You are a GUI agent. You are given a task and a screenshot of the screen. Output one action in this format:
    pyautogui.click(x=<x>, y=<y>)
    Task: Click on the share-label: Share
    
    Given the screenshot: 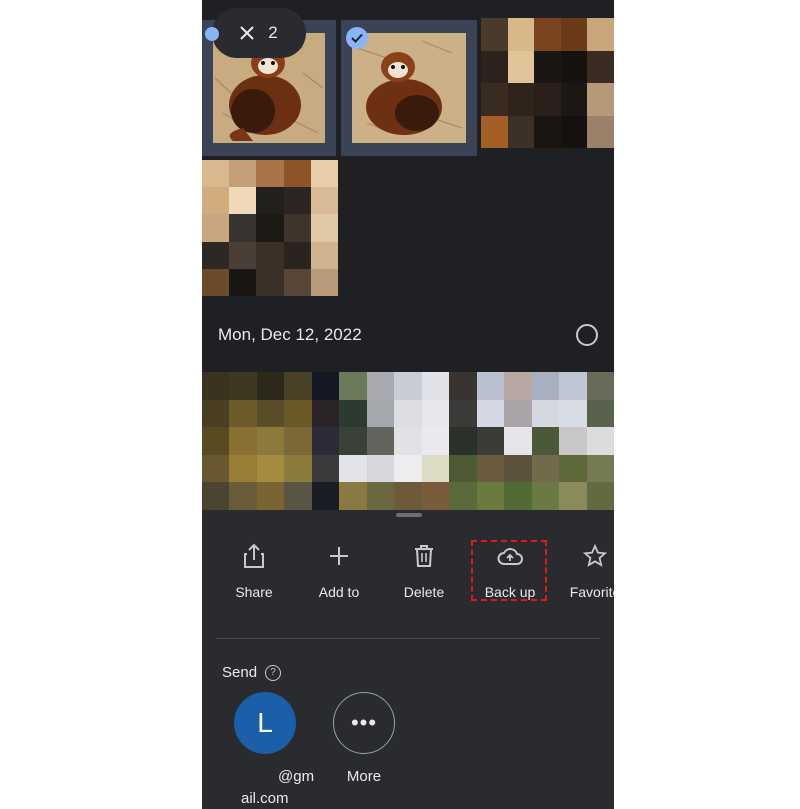 What is the action you would take?
    pyautogui.click(x=254, y=592)
    